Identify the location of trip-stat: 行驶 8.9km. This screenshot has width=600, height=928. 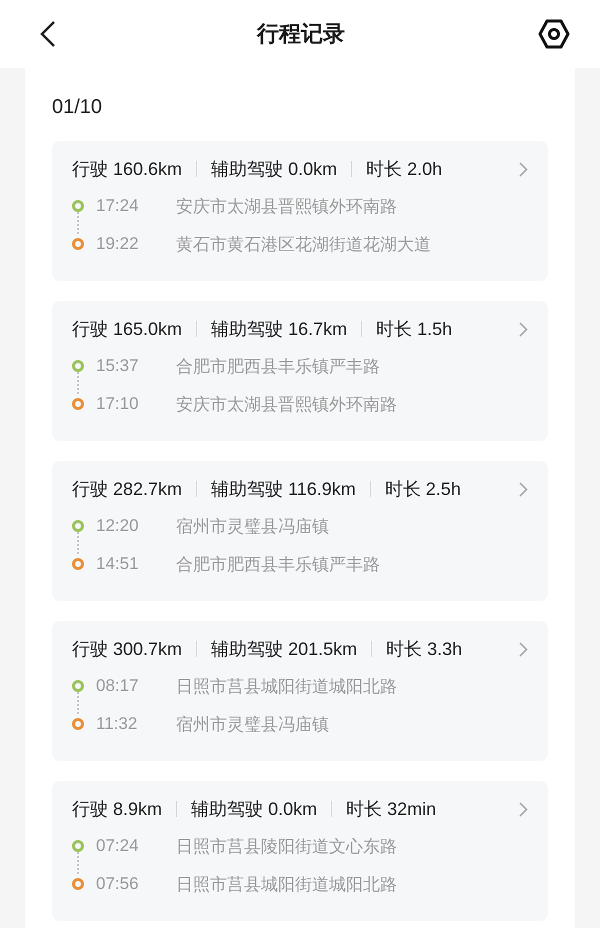
(117, 809).